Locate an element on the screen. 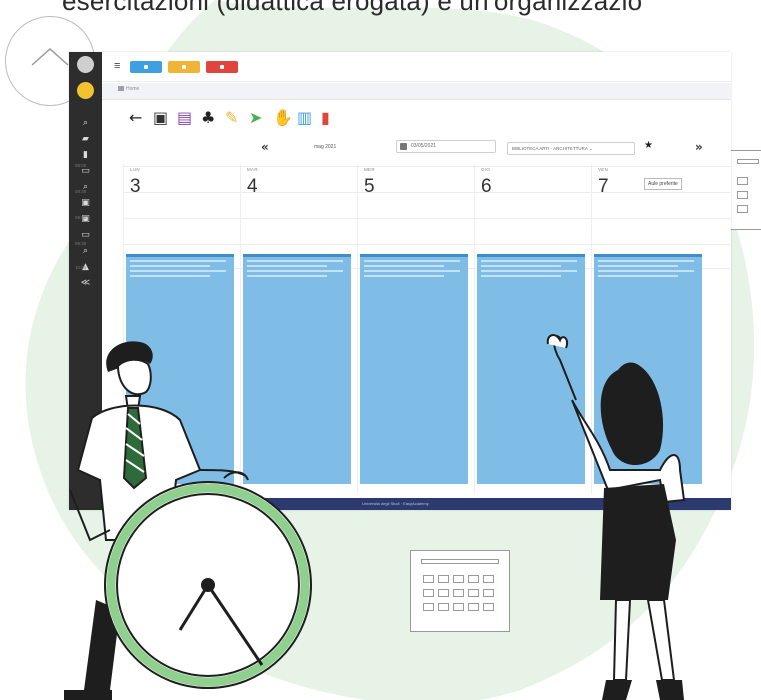  day-column: VEN 7 is located at coordinates (648, 329).